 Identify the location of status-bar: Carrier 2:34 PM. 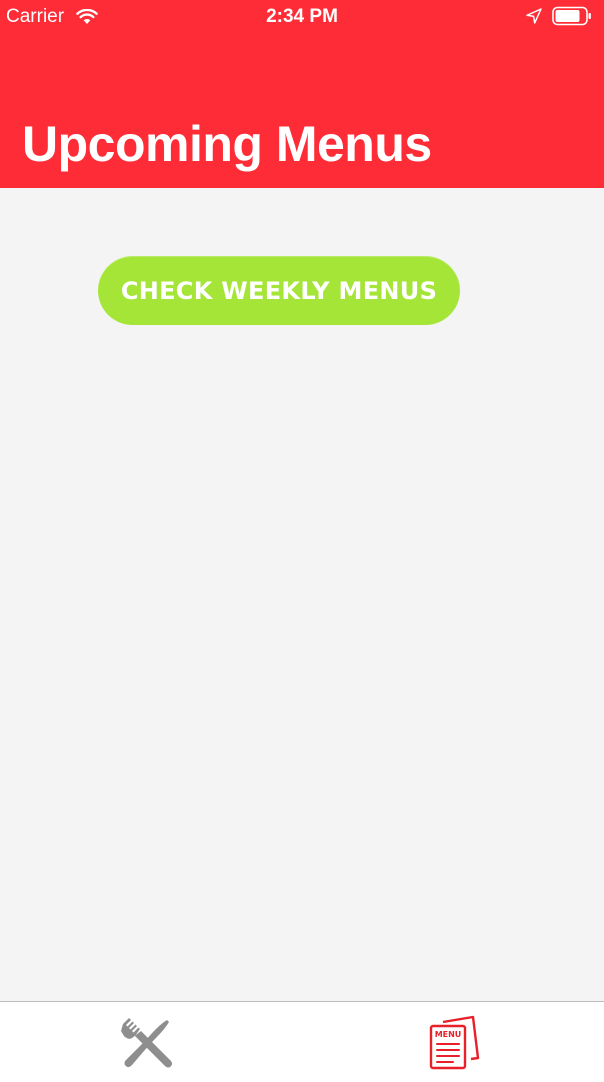
(302, 17).